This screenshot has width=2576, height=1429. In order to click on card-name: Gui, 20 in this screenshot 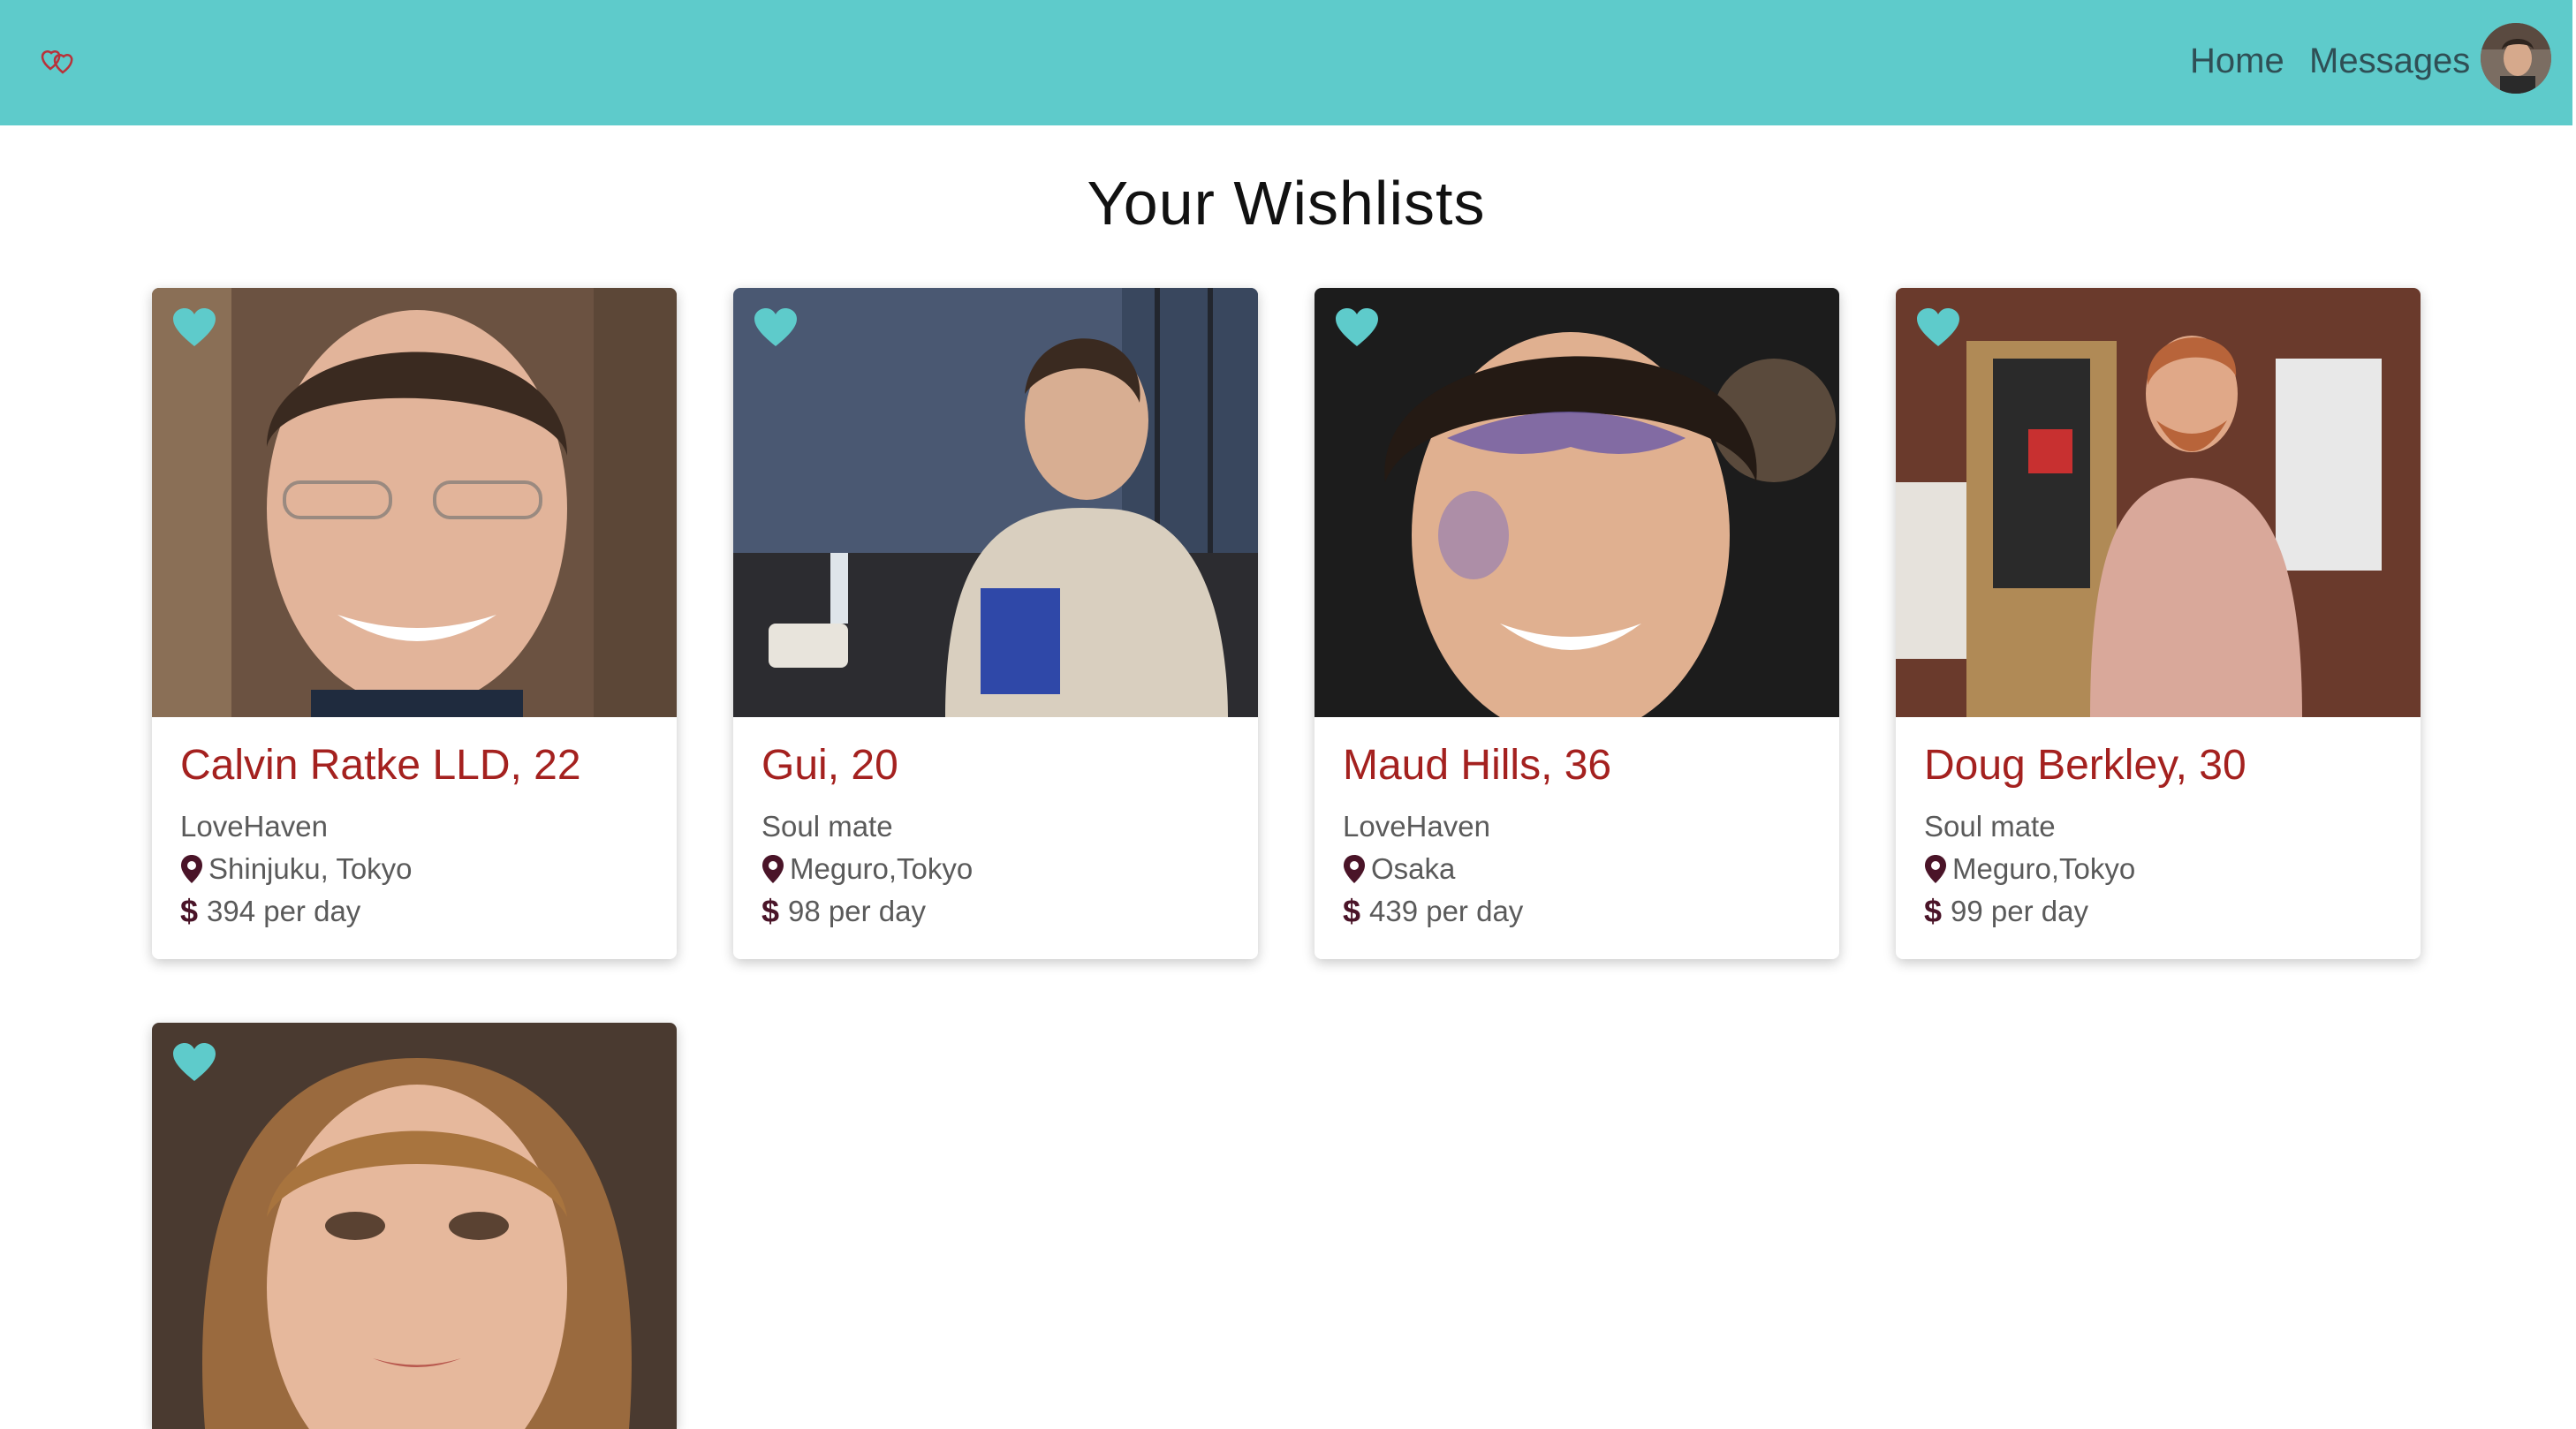, I will do `click(830, 766)`.